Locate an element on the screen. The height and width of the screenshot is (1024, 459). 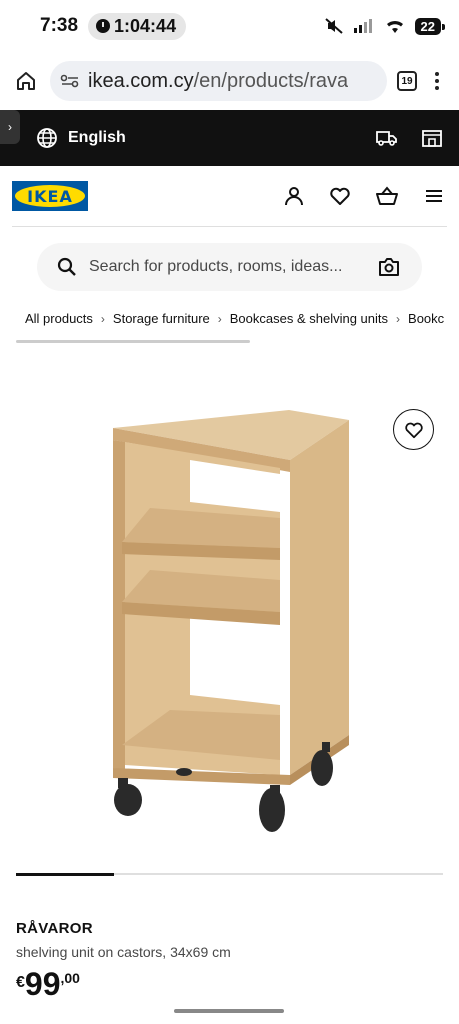
price-integer: 99 is located at coordinates (42, 984).